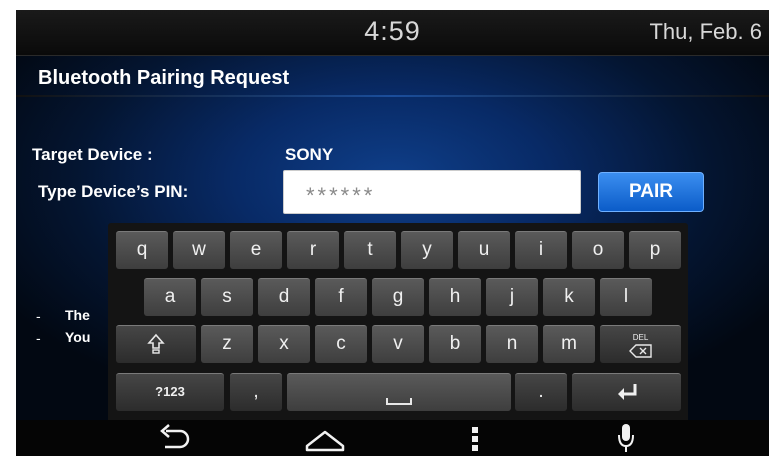  Describe the element at coordinates (455, 344) in the screenshot. I see `key-b: b` at that location.